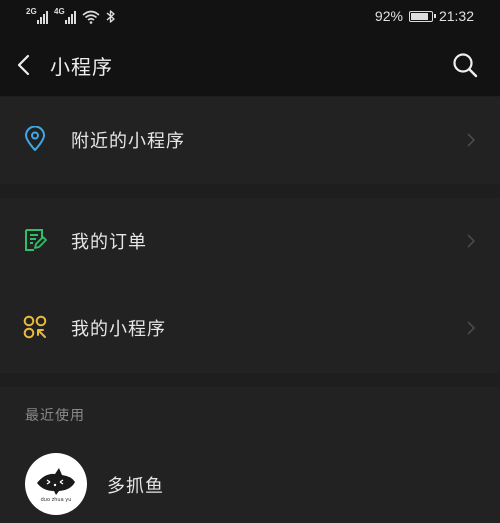 The width and height of the screenshot is (500, 523). Describe the element at coordinates (250, 17) in the screenshot. I see `status-bar: 2G 4G 92% 21:32` at that location.